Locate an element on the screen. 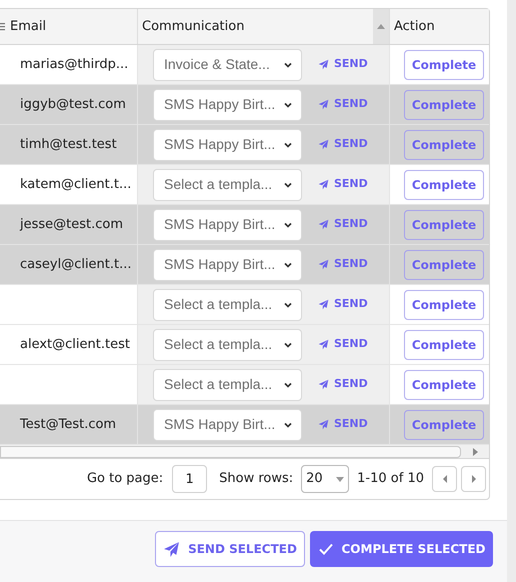  go-to-page-label: Go to page: is located at coordinates (125, 479).